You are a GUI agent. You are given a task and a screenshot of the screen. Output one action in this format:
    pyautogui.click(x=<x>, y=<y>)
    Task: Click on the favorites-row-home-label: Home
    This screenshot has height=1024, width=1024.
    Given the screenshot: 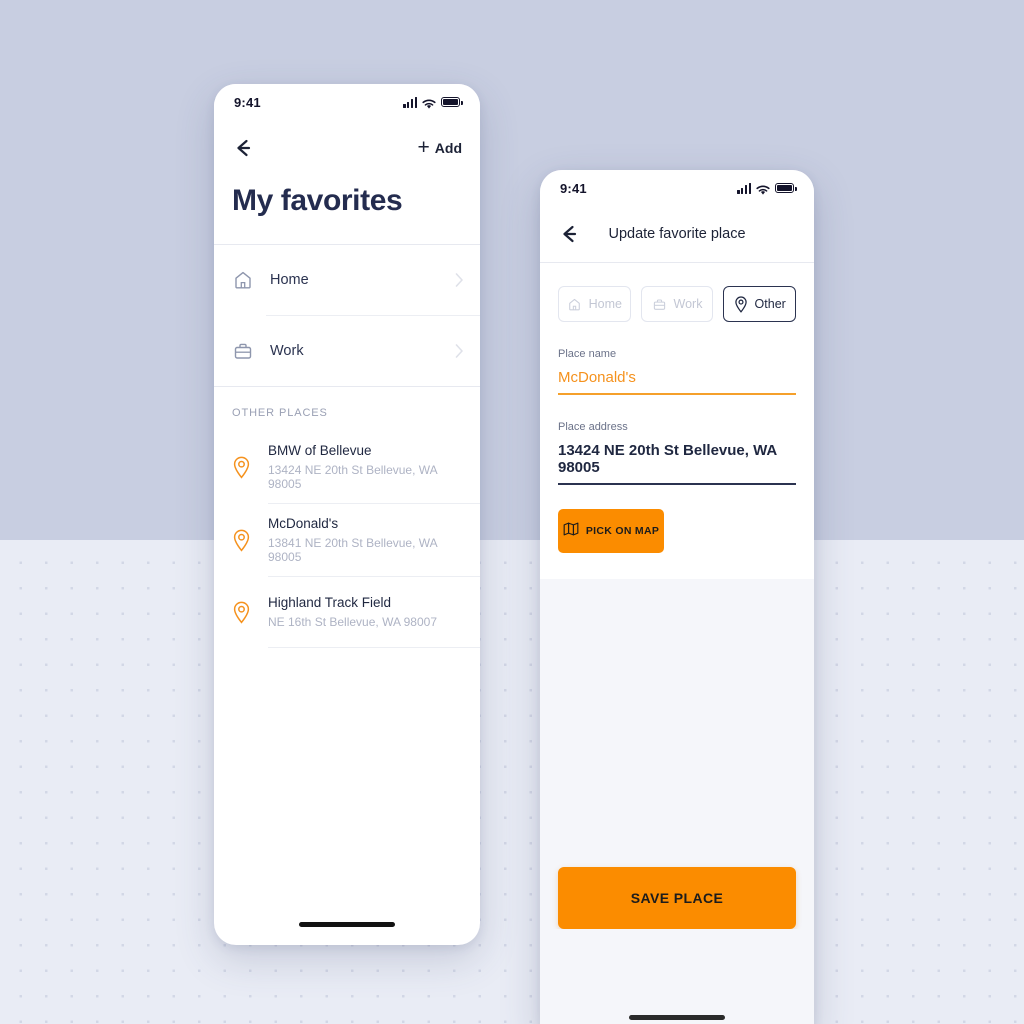 What is the action you would take?
    pyautogui.click(x=289, y=280)
    